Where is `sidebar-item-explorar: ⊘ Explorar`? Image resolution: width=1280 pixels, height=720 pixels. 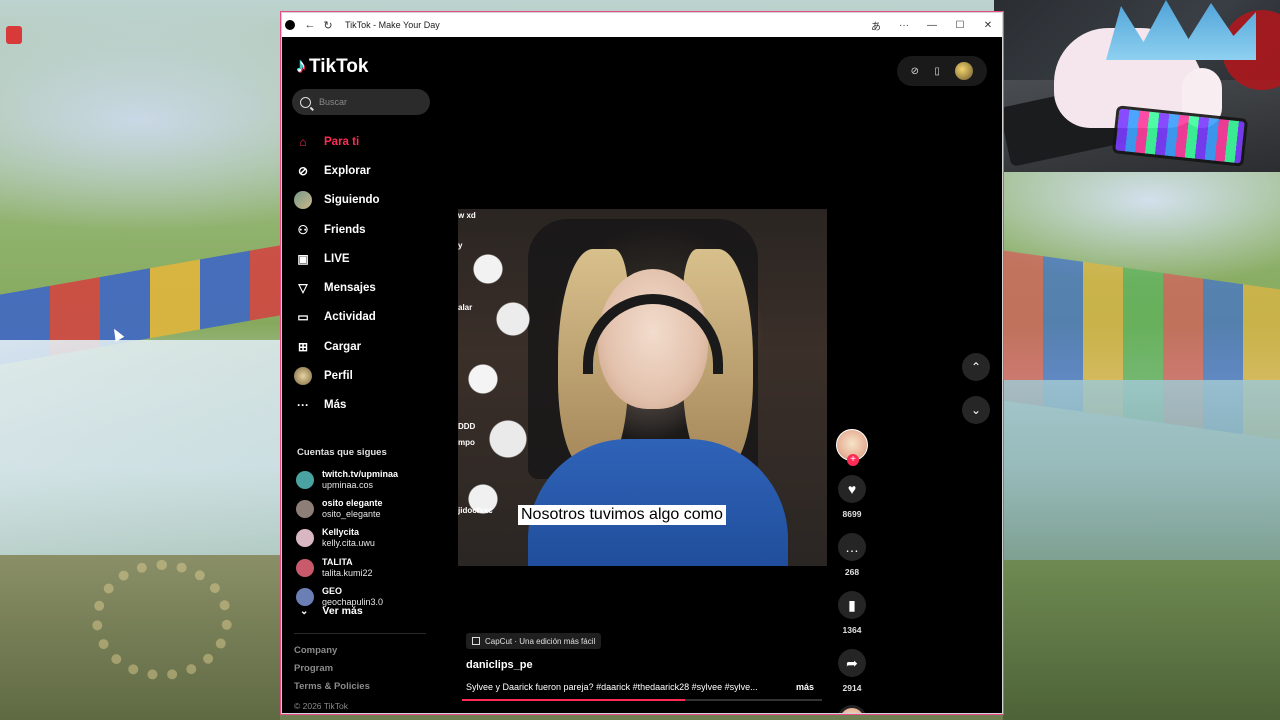 sidebar-item-explorar: ⊘ Explorar is located at coordinates (364, 170).